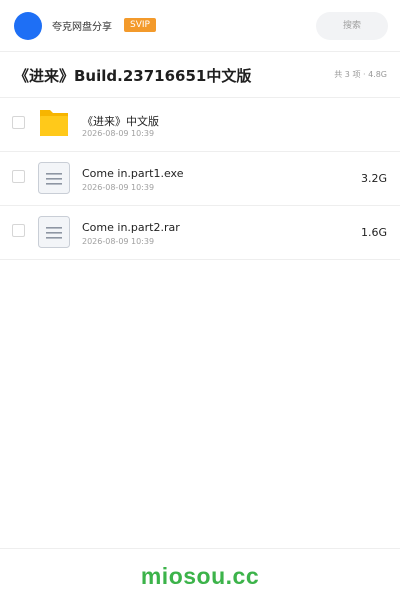 The image size is (400, 600). Describe the element at coordinates (140, 25) in the screenshot. I see `svip-badge: SVIP` at that location.